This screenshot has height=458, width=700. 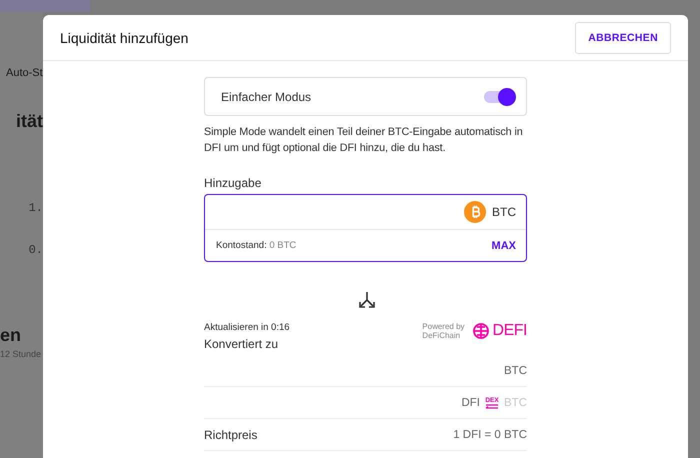 What do you see at coordinates (231, 435) in the screenshot?
I see `row-label: Richtpreis` at bounding box center [231, 435].